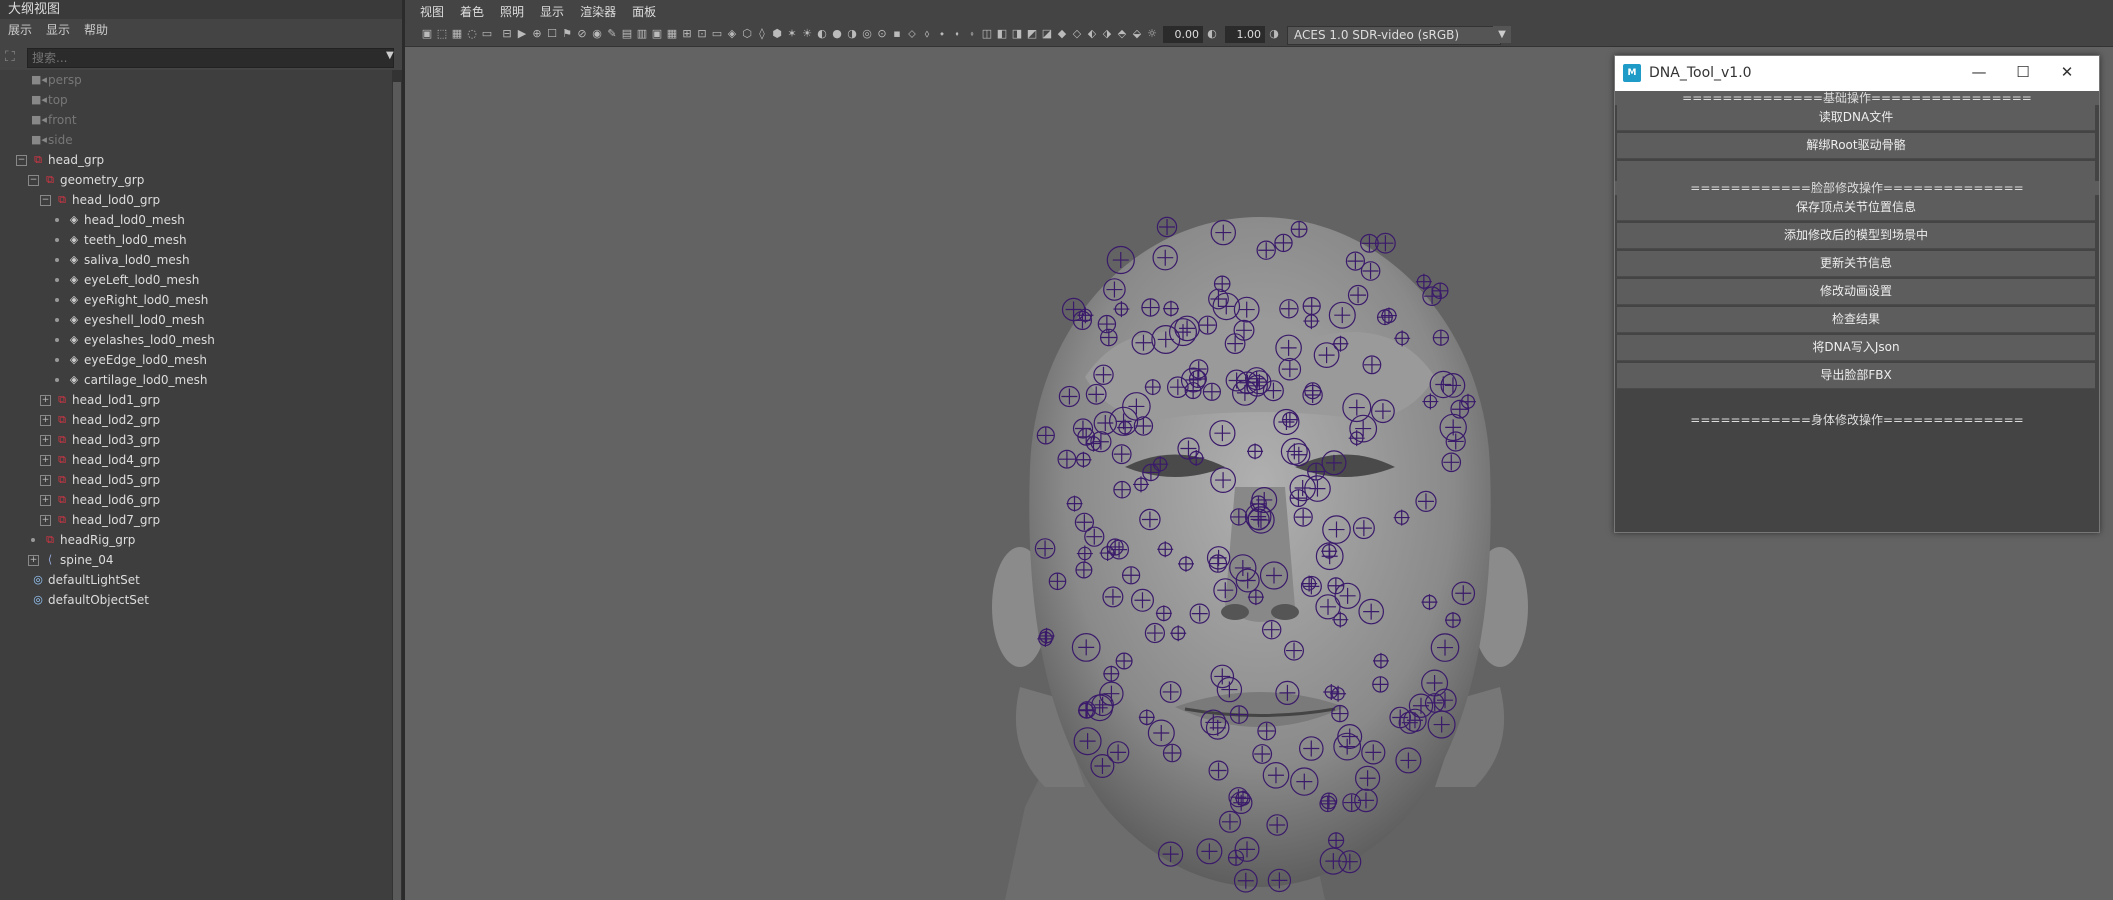 This screenshot has width=2113, height=900. What do you see at coordinates (1002, 34) in the screenshot?
I see `toolbar-tool-icon: ◧` at bounding box center [1002, 34].